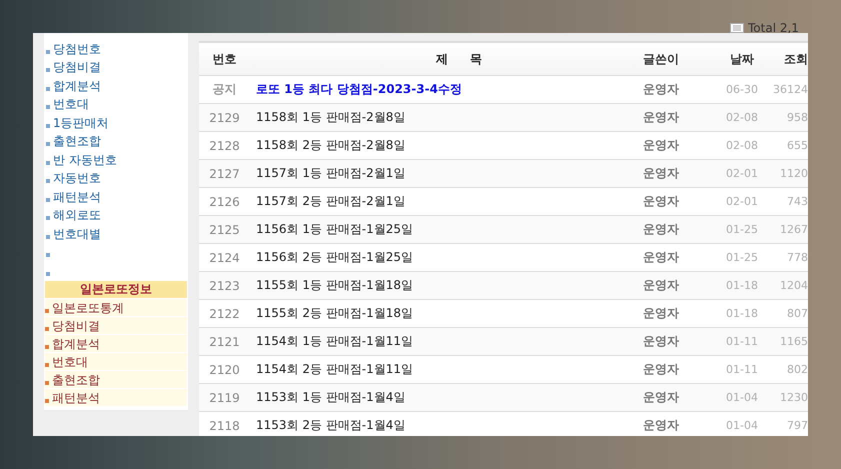 Image resolution: width=841 pixels, height=469 pixels. What do you see at coordinates (224, 313) in the screenshot?
I see `post-number: 2122` at bounding box center [224, 313].